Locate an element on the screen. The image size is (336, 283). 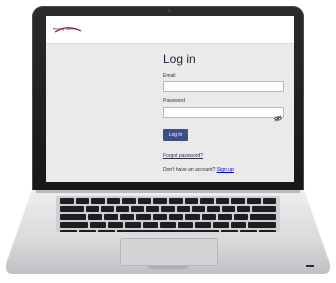
app-header: twenty tables is located at coordinates (170, 30).